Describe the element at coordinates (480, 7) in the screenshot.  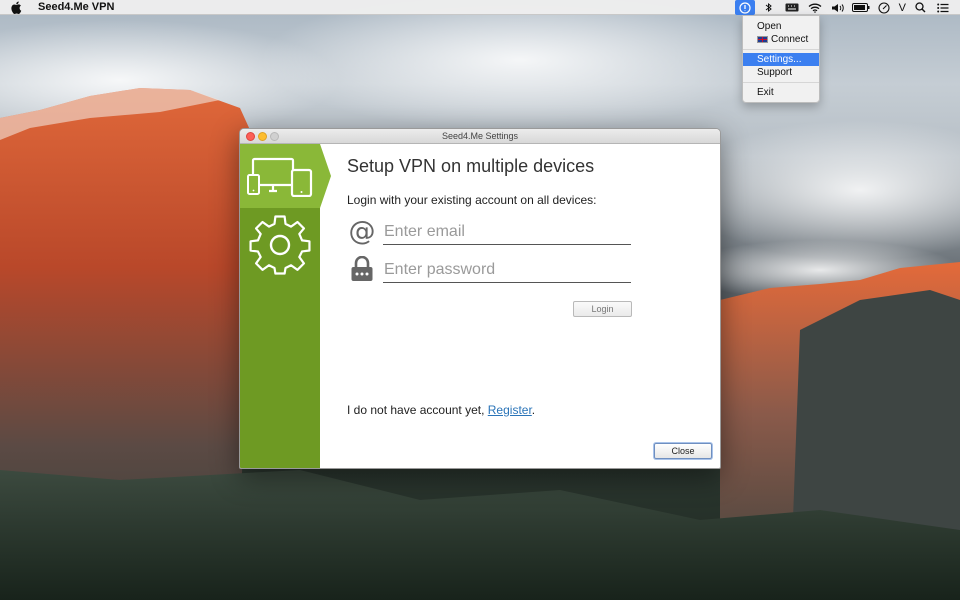
I see `menu-bar: Seed4.Me VPN V` at that location.